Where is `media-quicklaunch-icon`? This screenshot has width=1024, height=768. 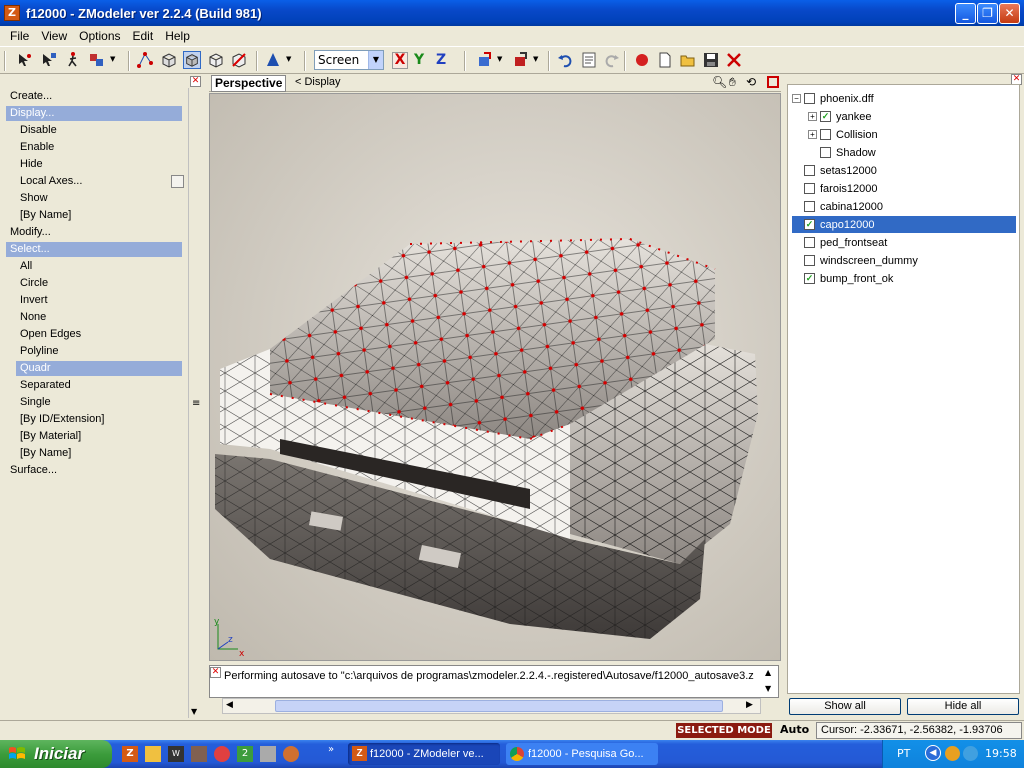
media-quicklaunch-icon is located at coordinates (199, 754).